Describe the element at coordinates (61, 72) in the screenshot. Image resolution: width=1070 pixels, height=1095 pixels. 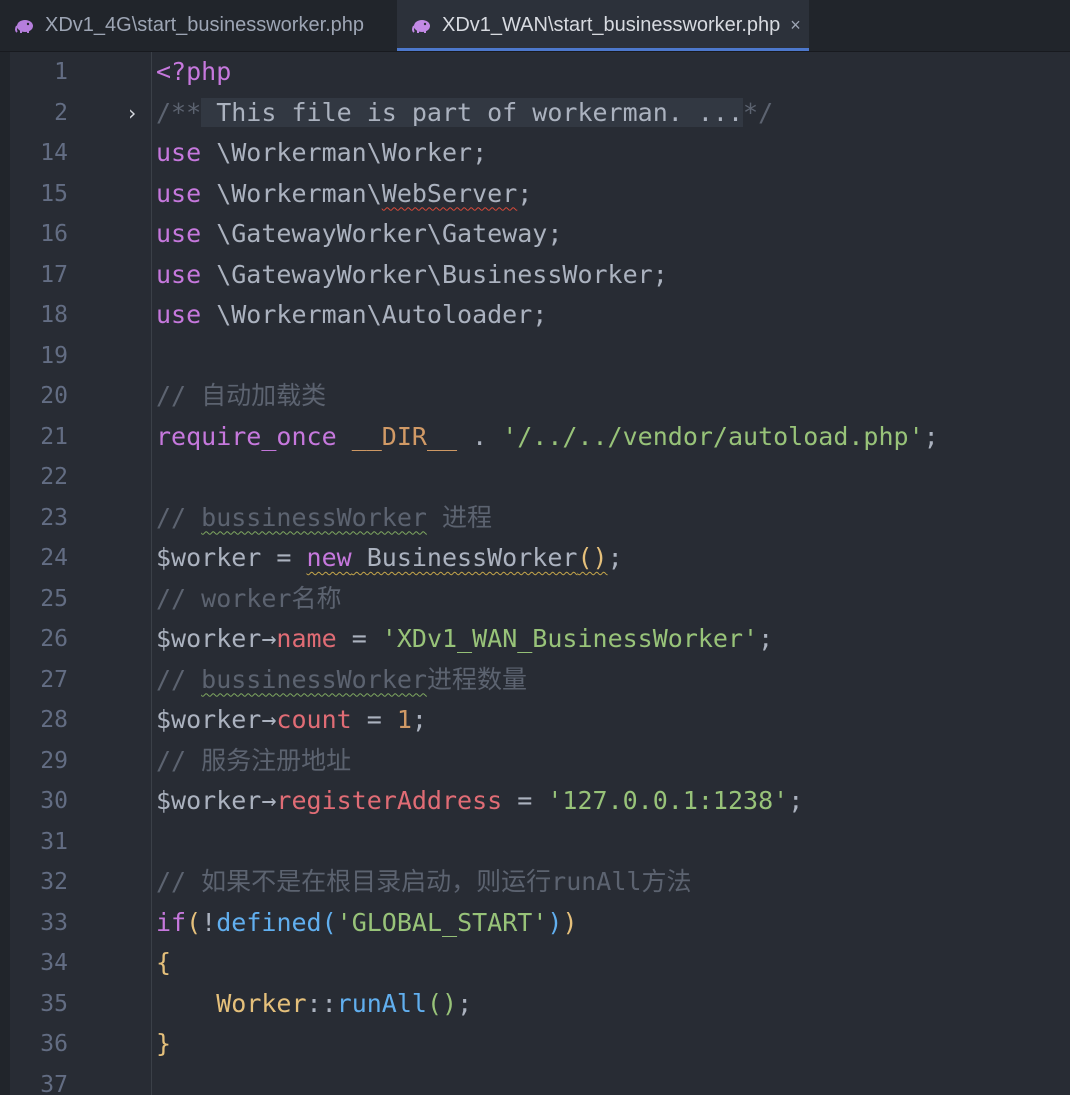
I see `line-number: 1` at that location.